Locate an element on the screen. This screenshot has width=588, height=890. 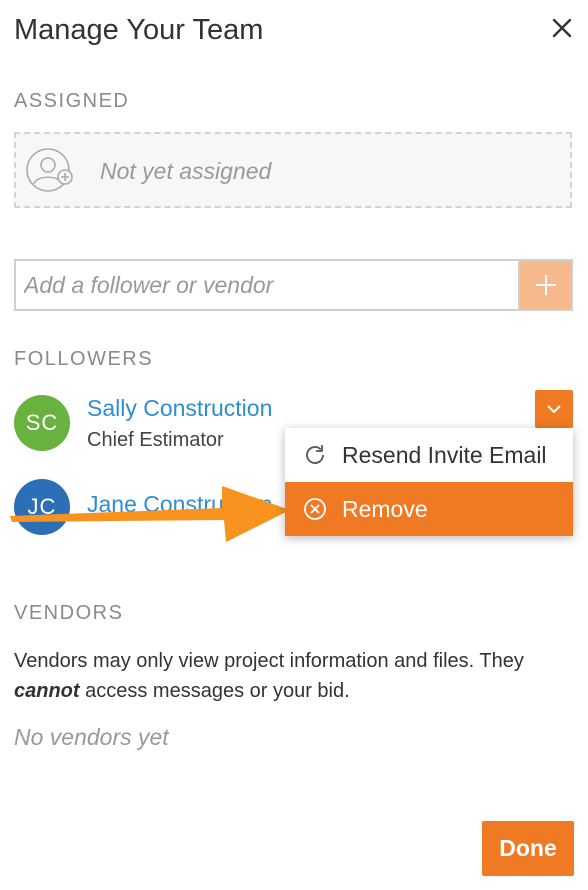
refresh-icon is located at coordinates (315, 454).